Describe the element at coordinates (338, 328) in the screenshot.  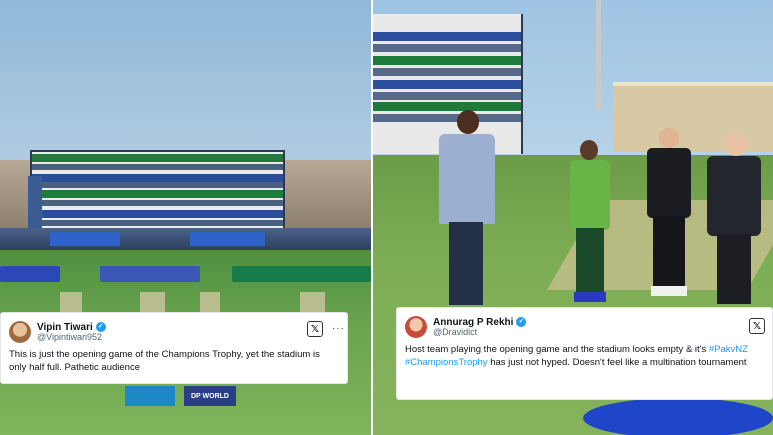
I see `more-options-icon: ···` at that location.